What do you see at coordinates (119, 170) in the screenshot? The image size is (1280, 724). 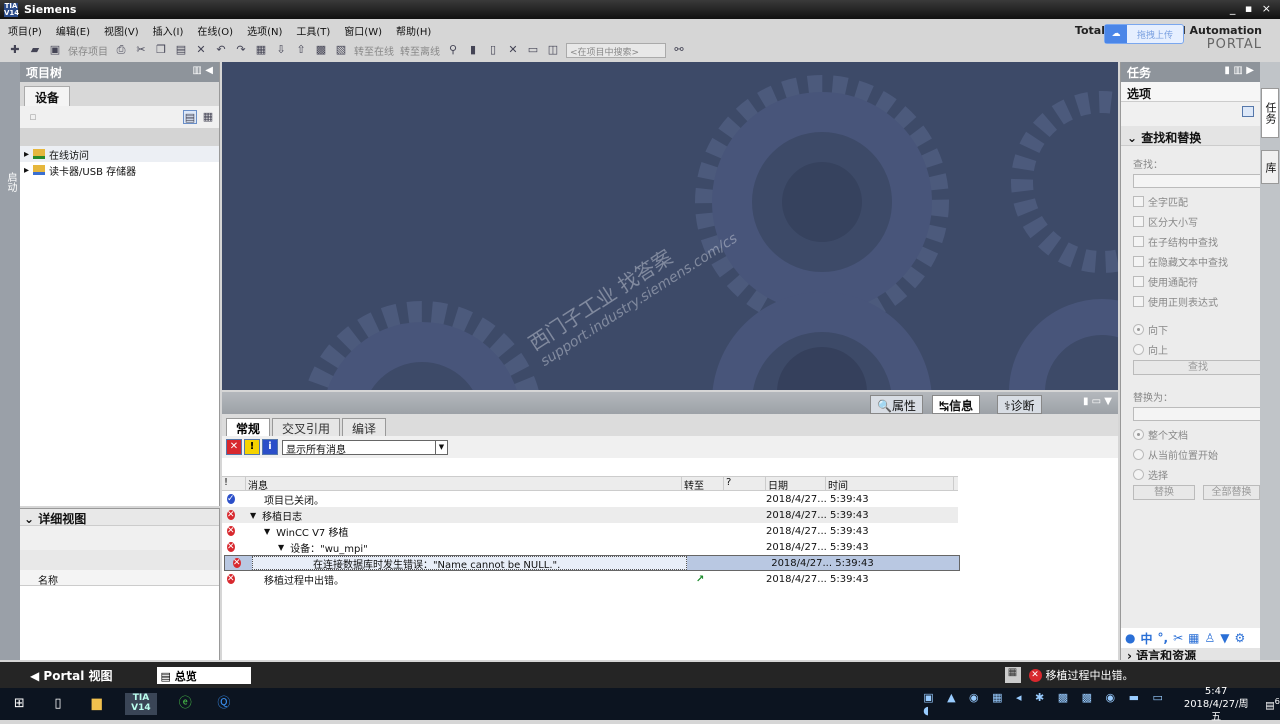 I see `tree-item: ▸ 读卡器/USB 存储器` at bounding box center [119, 170].